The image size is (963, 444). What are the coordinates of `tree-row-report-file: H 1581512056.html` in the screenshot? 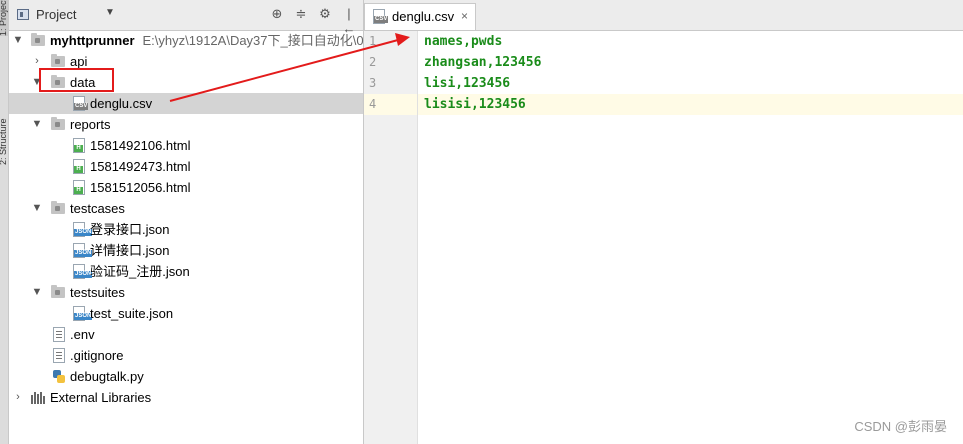 It's located at (186, 187).